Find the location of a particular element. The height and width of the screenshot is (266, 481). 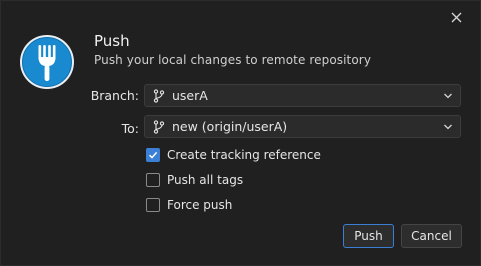

create-tracking-checkbox: Create tracking reference is located at coordinates (233, 155).